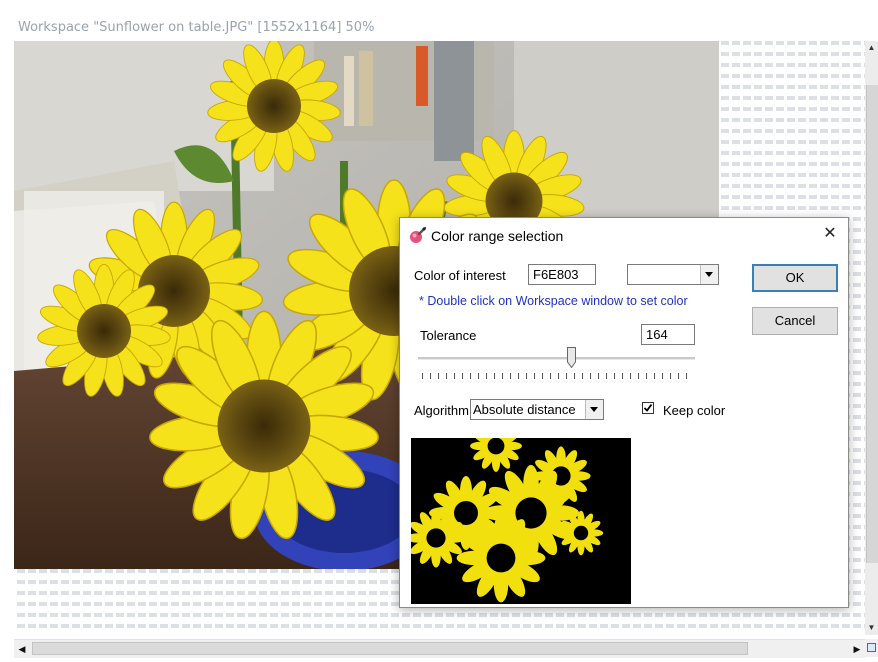 This screenshot has width=878, height=662. What do you see at coordinates (441, 410) in the screenshot?
I see `algorithm-label: Algorithm` at bounding box center [441, 410].